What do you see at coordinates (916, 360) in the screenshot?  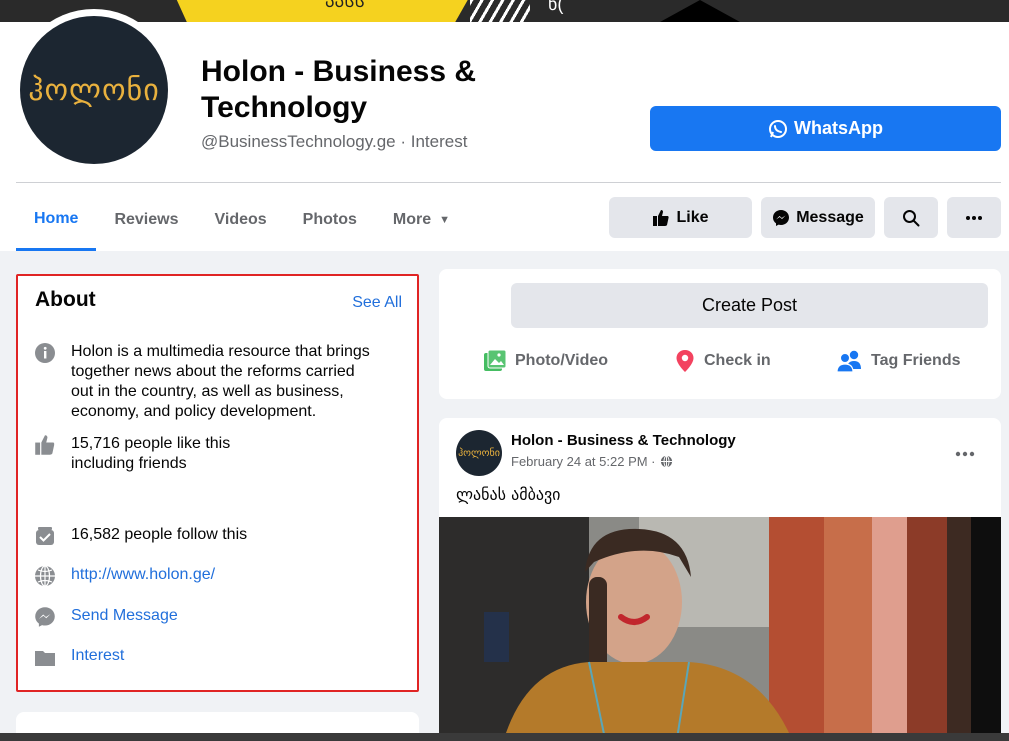 I see `tag-friends-label: Tag Friends` at bounding box center [916, 360].